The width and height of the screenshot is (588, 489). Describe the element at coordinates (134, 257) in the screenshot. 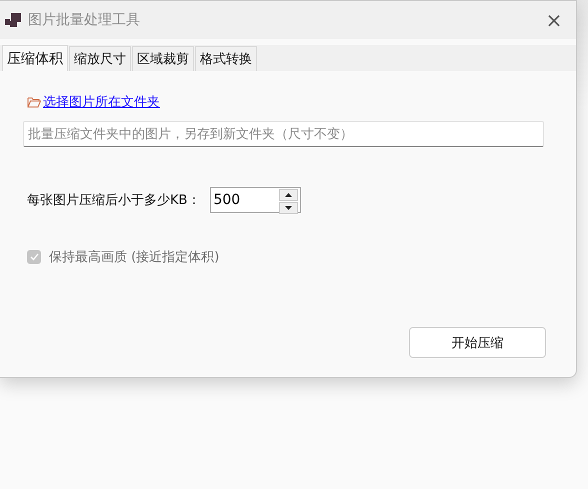

I see `checkbox-label: 保持最高画质 (接近指定体积)` at that location.